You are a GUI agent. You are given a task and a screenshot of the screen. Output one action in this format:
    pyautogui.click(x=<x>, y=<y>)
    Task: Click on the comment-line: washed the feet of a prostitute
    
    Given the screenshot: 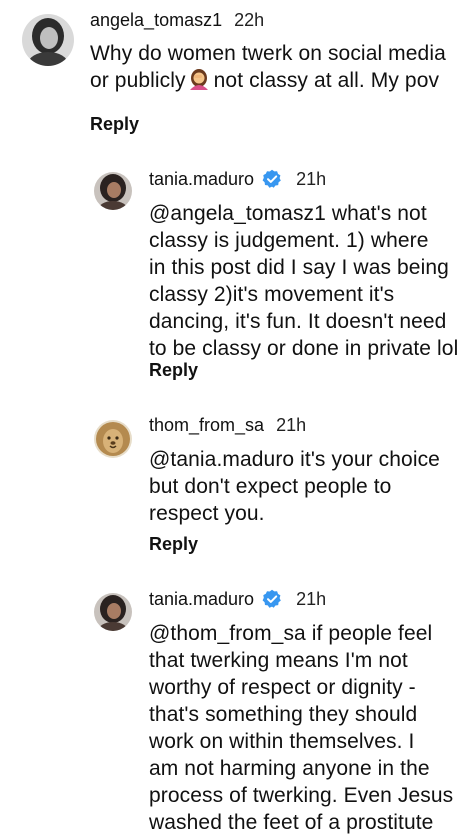 What is the action you would take?
    pyautogui.click(x=291, y=822)
    